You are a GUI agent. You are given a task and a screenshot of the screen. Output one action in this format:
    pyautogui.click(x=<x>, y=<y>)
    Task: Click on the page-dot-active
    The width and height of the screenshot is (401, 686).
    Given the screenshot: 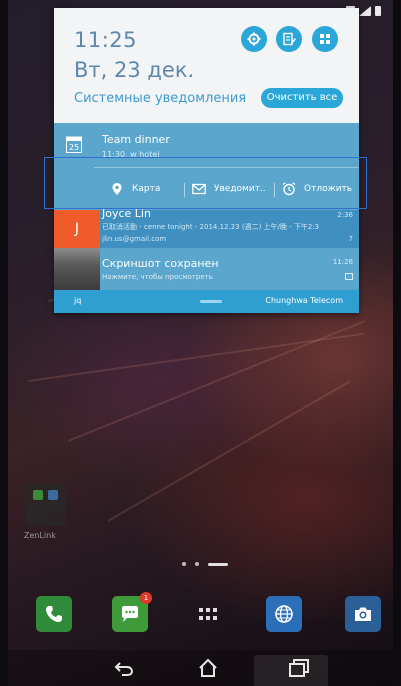 What is the action you would take?
    pyautogui.click(x=218, y=564)
    